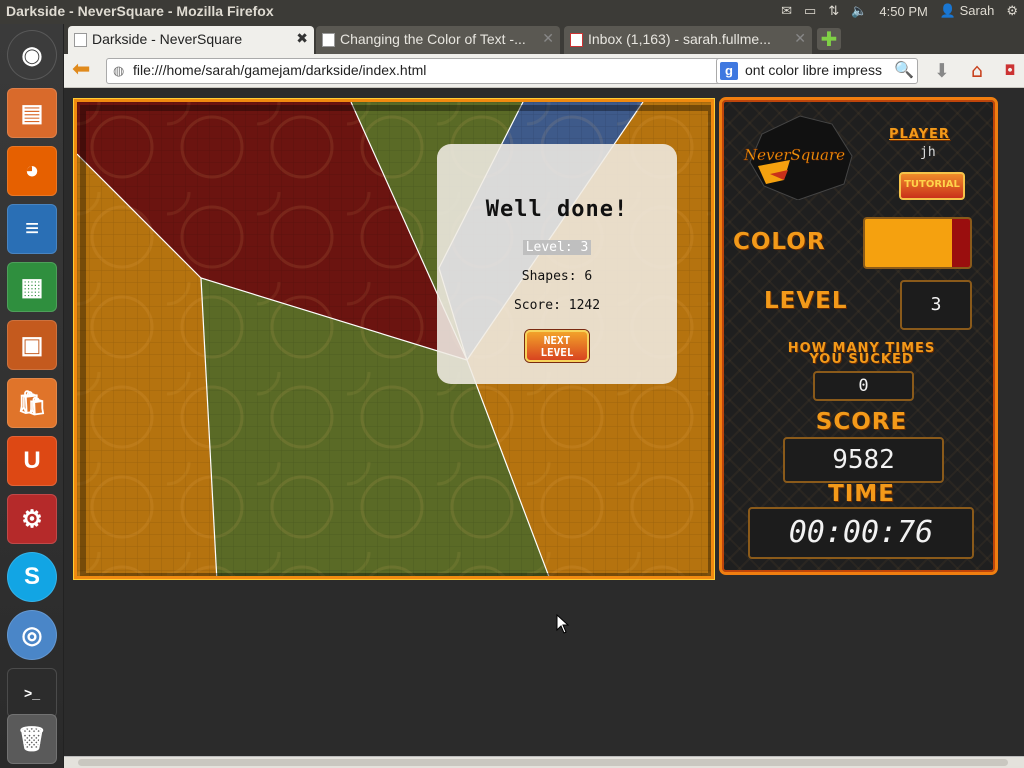 The image size is (1024, 768). I want to click on player-name: jh, so click(928, 152).